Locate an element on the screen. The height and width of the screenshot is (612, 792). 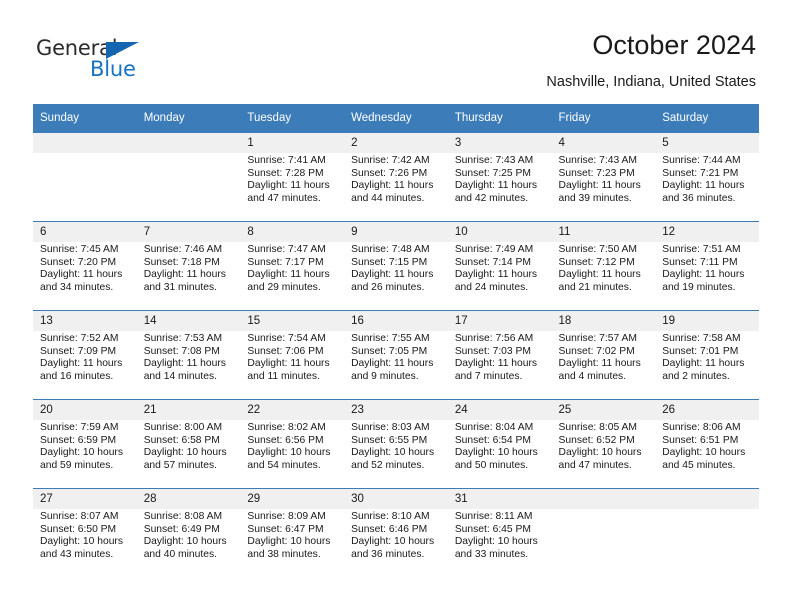
daylight-text-line2: and 36 minutes. is located at coordinates (388, 554).